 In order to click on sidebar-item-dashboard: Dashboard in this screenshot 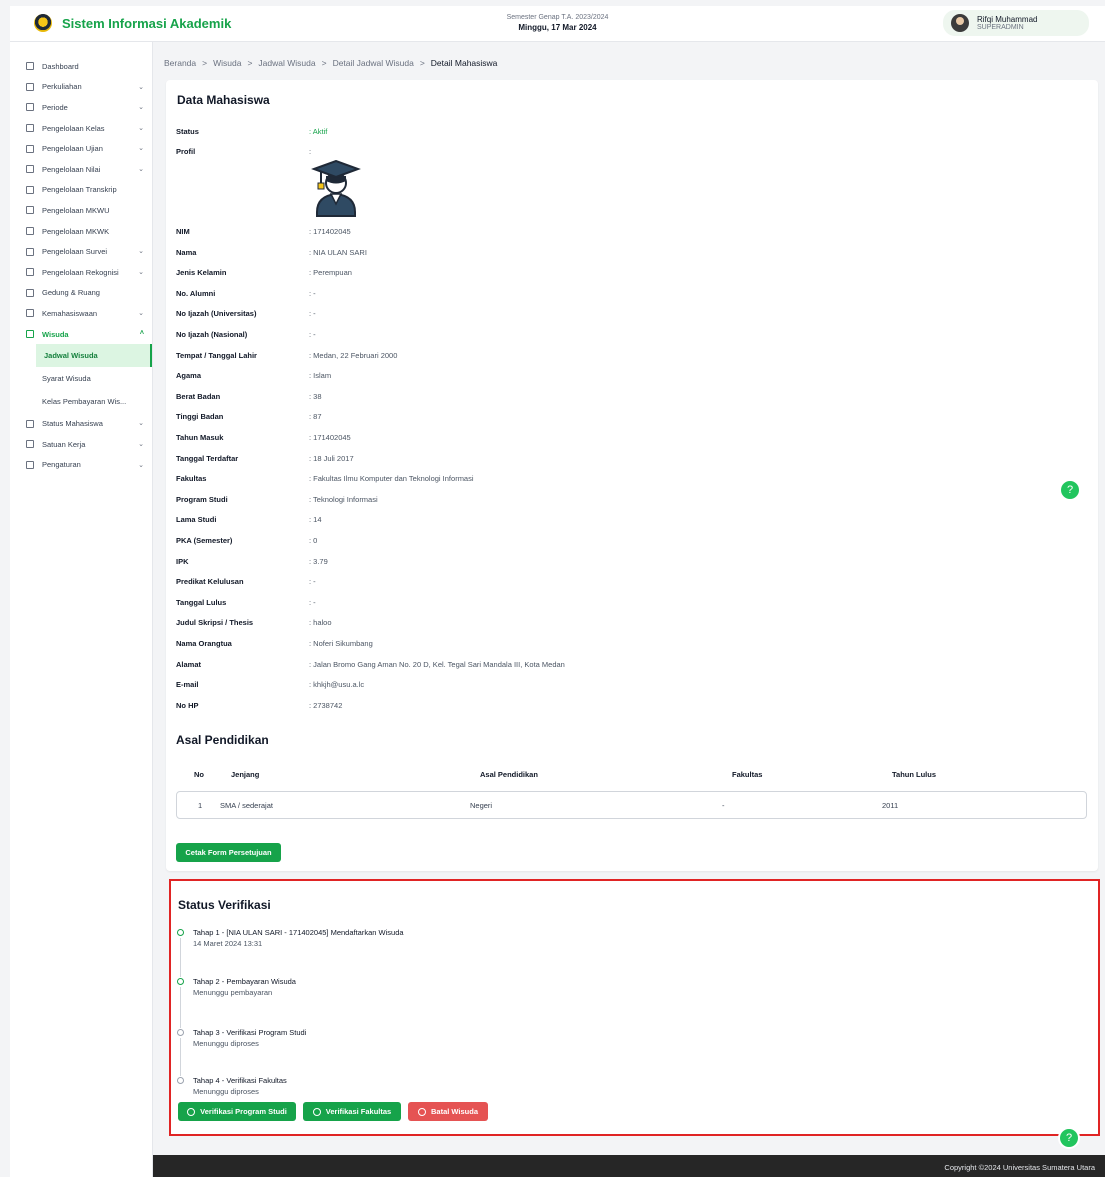, I will do `click(81, 66)`.